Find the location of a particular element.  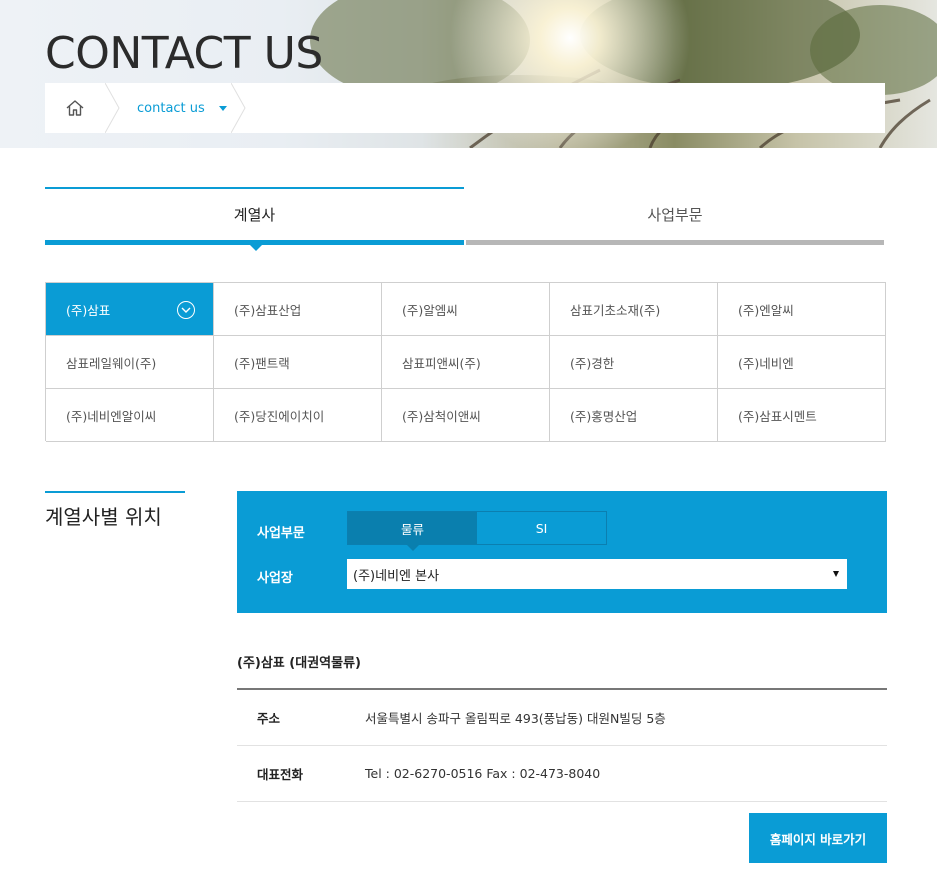

affiliate-item: (주)당진에이치이 is located at coordinates (298, 415).